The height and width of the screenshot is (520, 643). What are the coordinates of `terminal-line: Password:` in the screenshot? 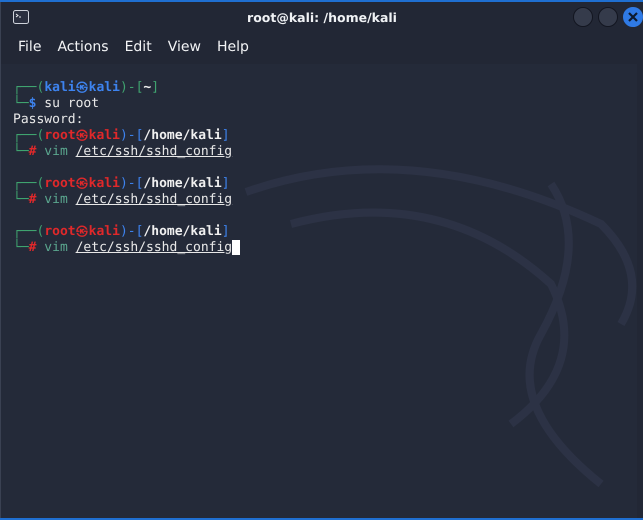 It's located at (48, 120).